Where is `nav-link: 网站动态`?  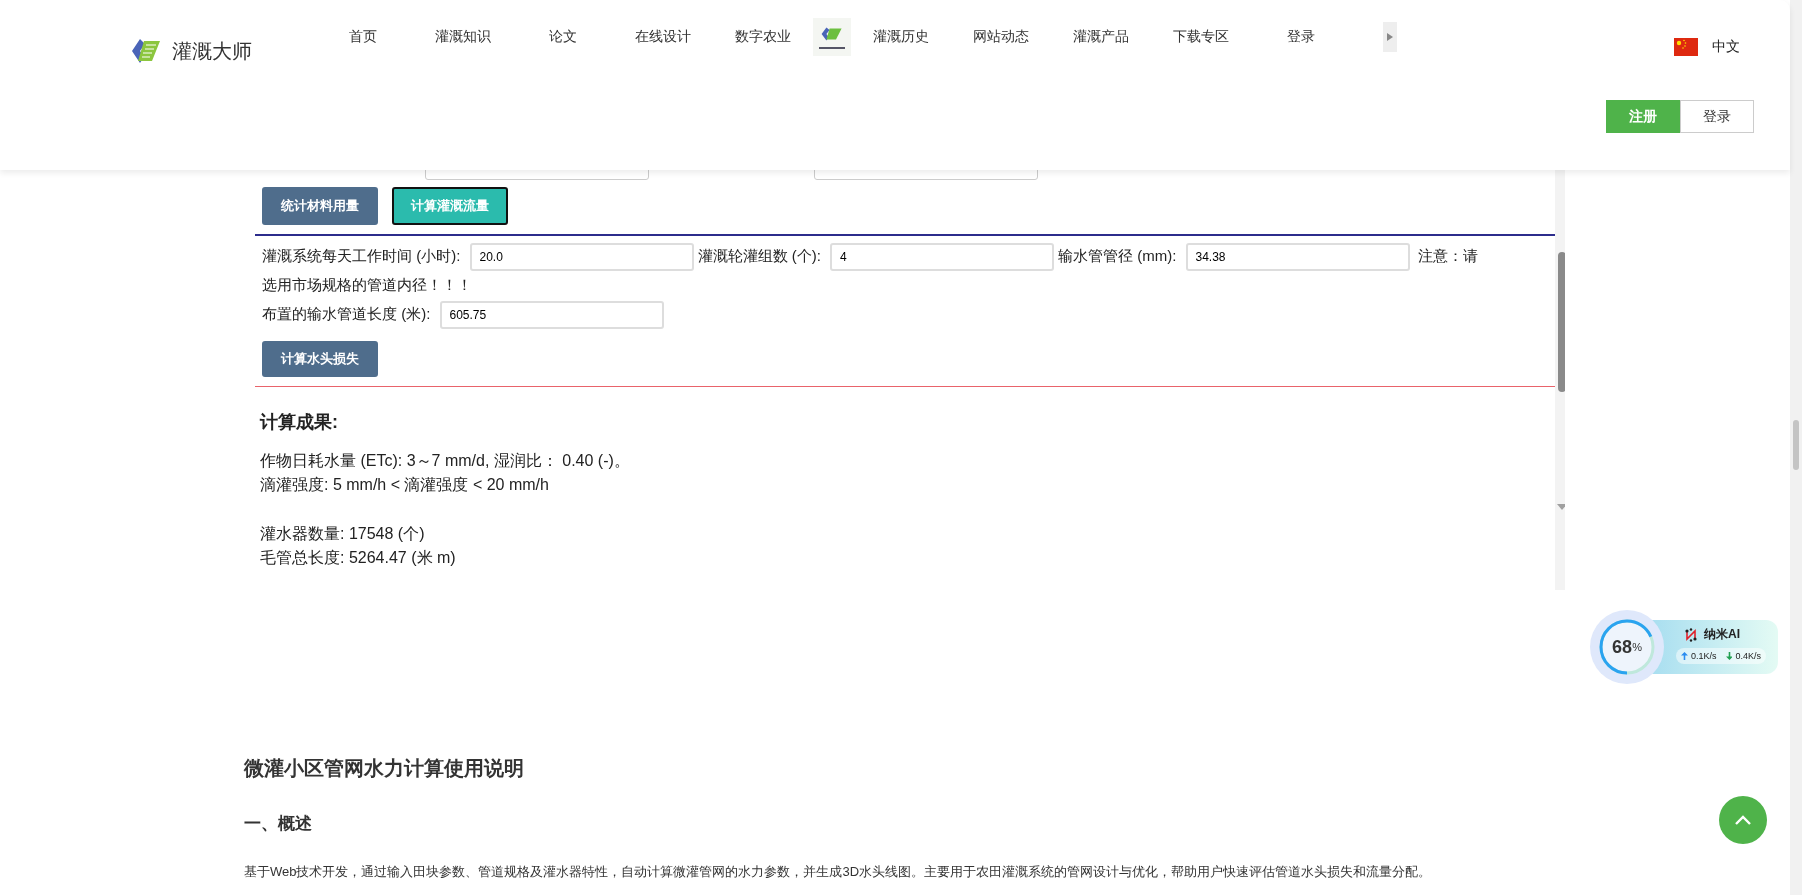
nav-link: 网站动态 is located at coordinates (1001, 37).